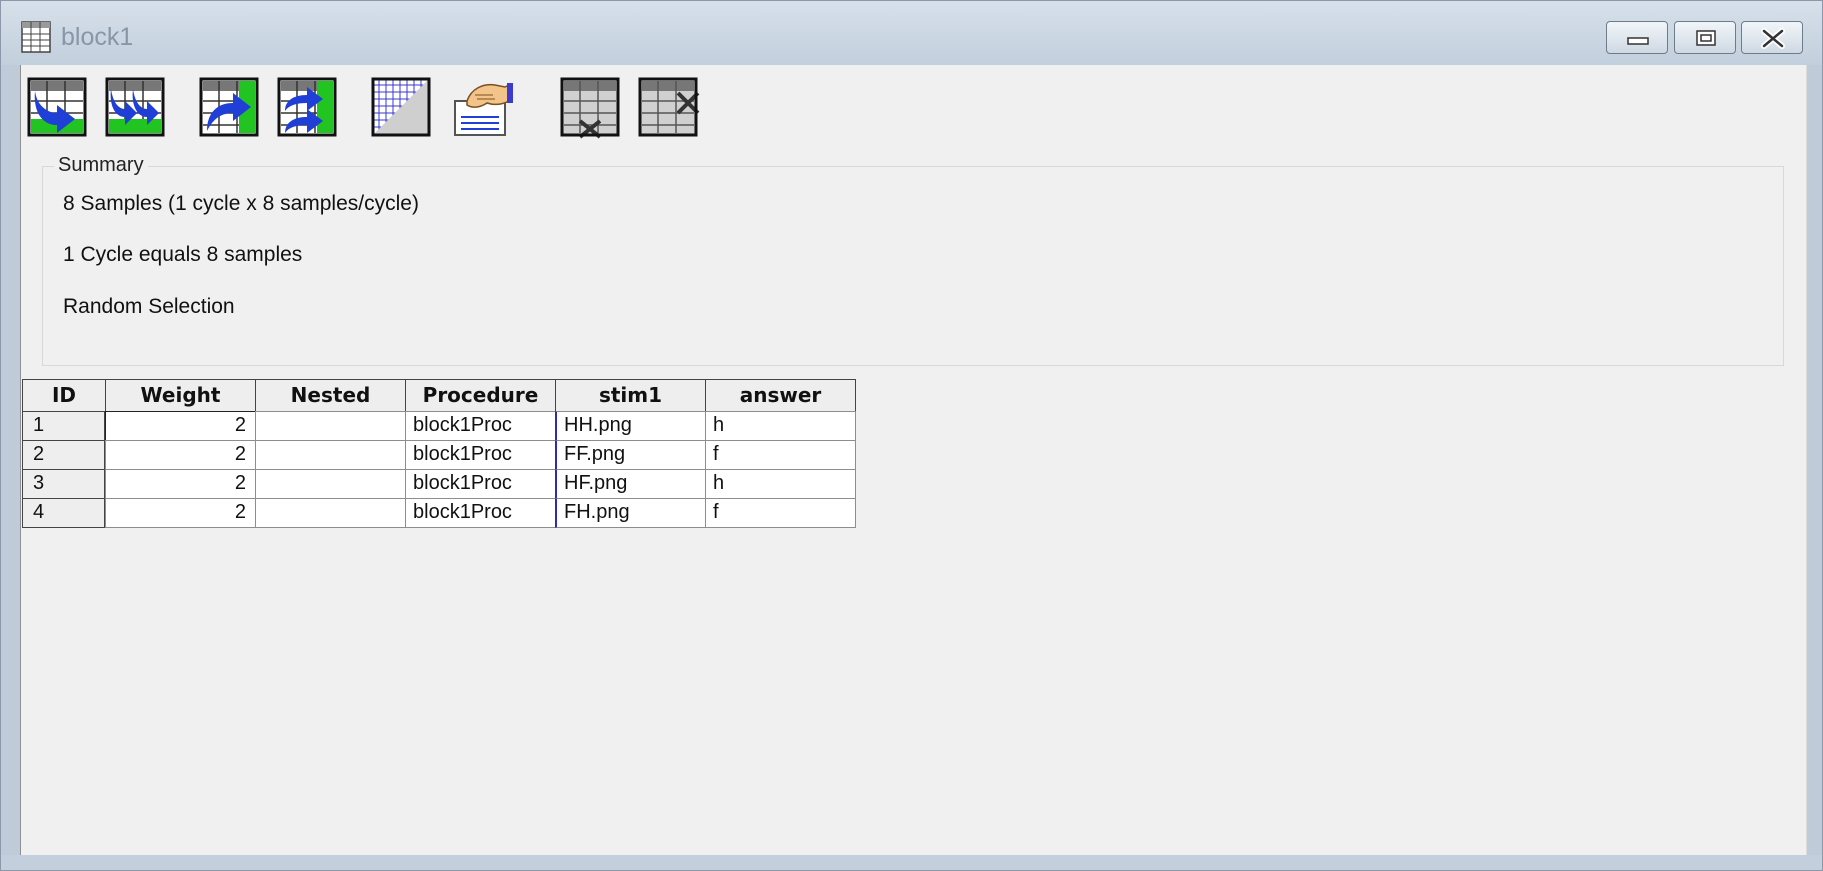 Image resolution: width=1823 pixels, height=871 pixels. I want to click on summary-selection-text: Random Selection, so click(149, 306).